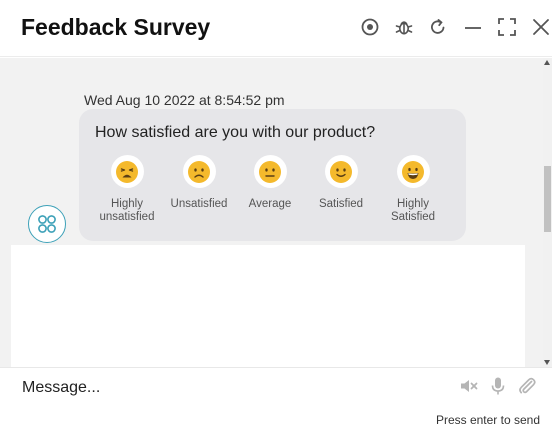  What do you see at coordinates (127, 210) in the screenshot?
I see `rating-label: Highly unsatisfied` at bounding box center [127, 210].